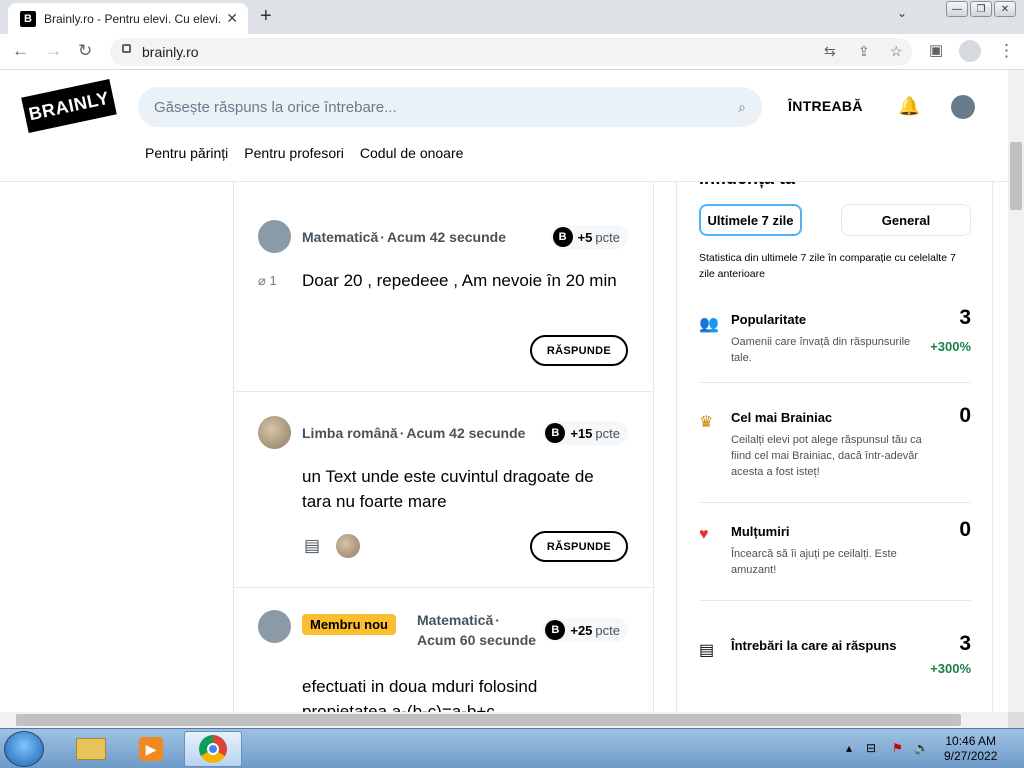  Describe the element at coordinates (412, 153) in the screenshot. I see `nav-link-honor-code: Codul de onoare` at that location.